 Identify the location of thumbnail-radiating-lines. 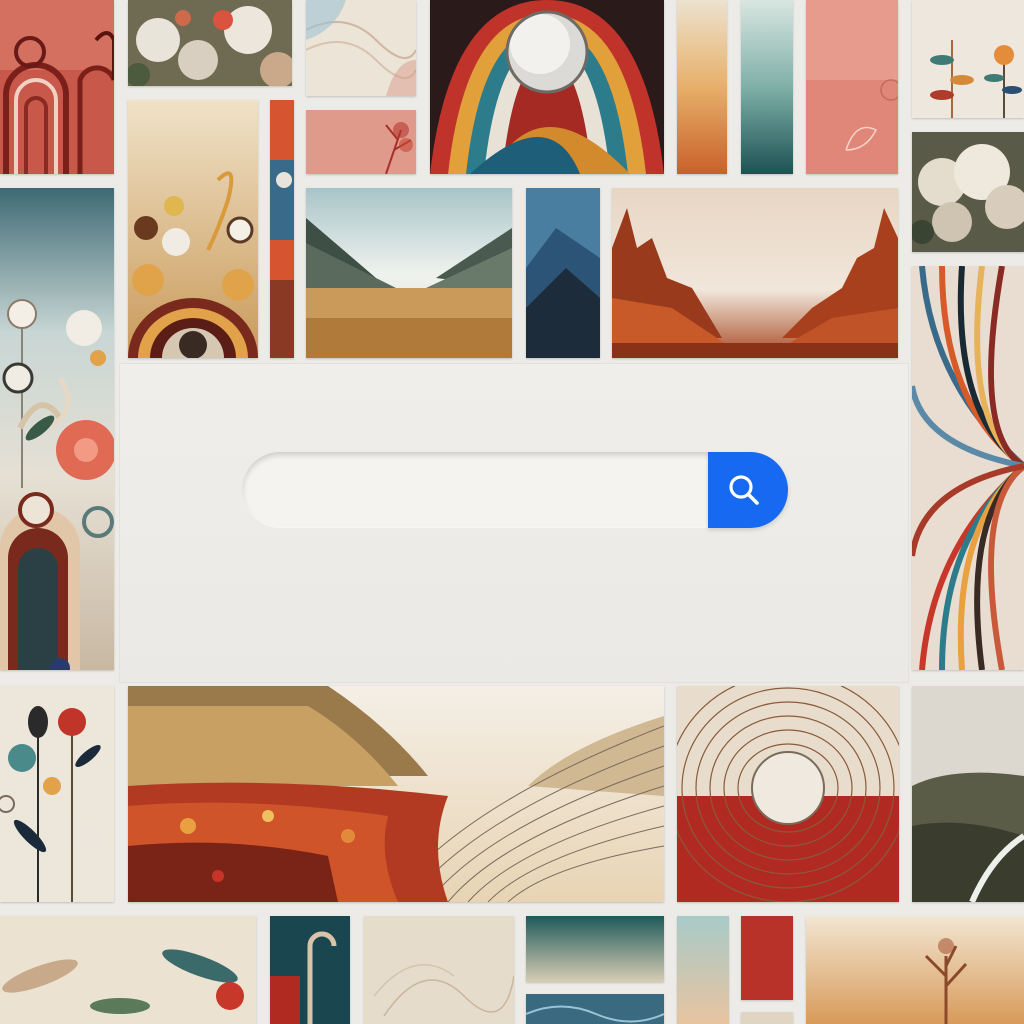
(968, 468).